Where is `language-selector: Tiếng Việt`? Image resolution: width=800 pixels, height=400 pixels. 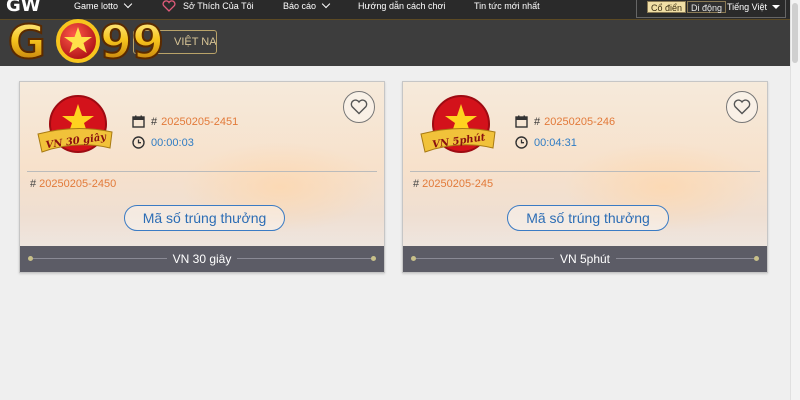 language-selector: Tiếng Việt is located at coordinates (754, 7).